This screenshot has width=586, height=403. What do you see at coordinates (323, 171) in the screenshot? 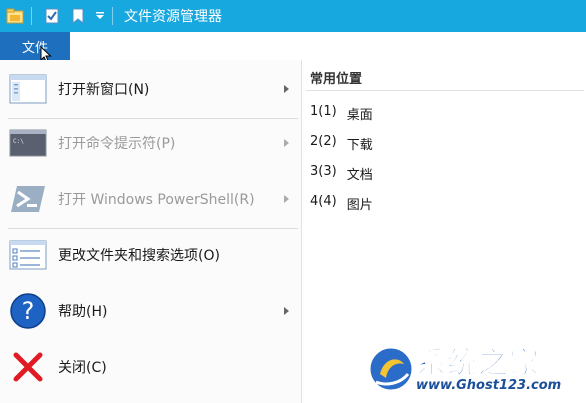
I see `place-shortcut: 3(3)` at bounding box center [323, 171].